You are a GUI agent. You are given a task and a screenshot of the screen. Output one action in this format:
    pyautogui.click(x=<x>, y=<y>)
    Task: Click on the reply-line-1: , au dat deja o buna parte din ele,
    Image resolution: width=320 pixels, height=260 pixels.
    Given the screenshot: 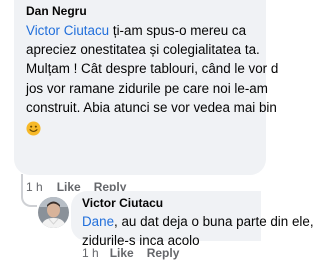 What is the action you would take?
    pyautogui.click(x=214, y=221)
    